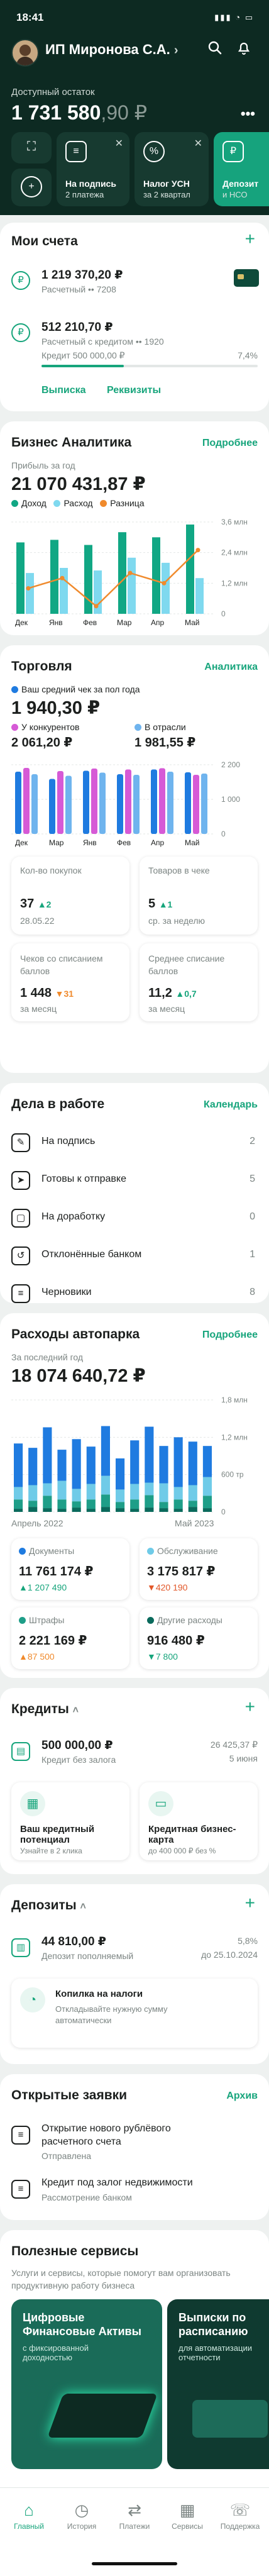  What do you see at coordinates (136, 804) in the screenshot?
I see `trade-chart: 2 200 1 000 0 Дек Мар Янв Фев Апр Май` at bounding box center [136, 804].